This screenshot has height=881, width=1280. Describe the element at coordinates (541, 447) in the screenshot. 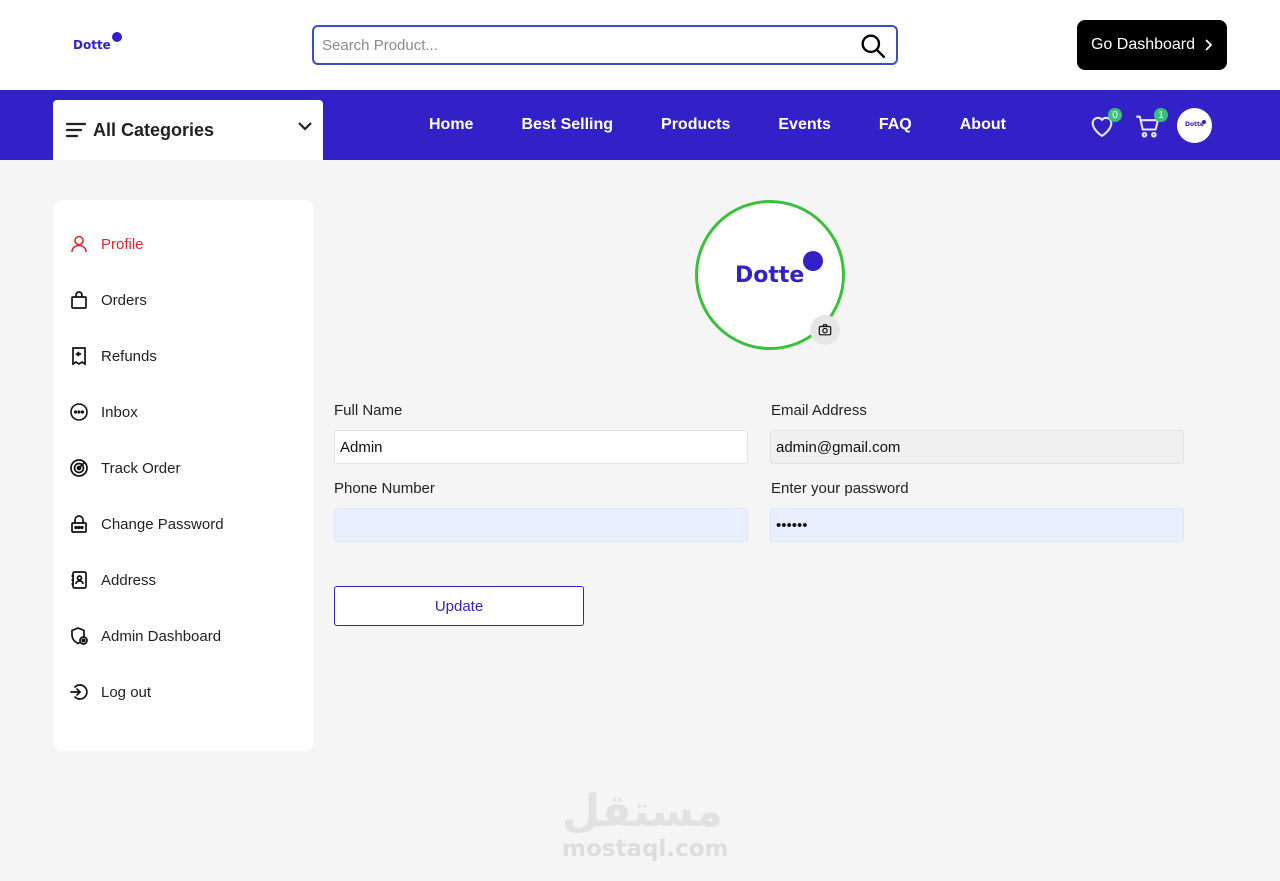

I see `full-name-input` at that location.